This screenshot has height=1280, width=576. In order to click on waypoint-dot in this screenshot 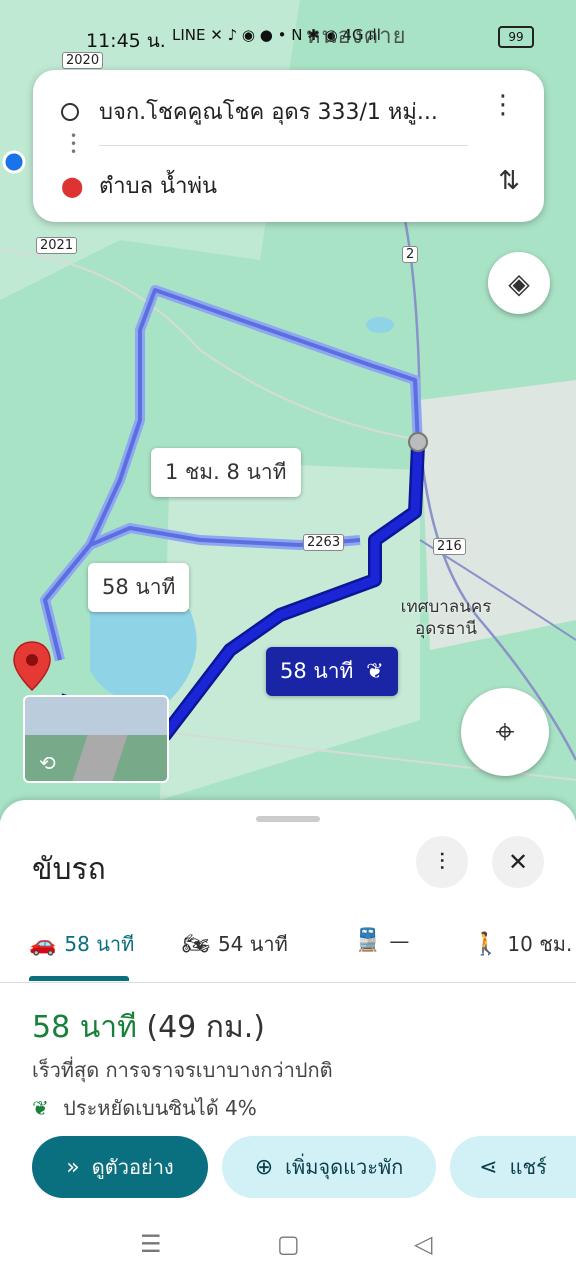, I will do `click(418, 442)`.